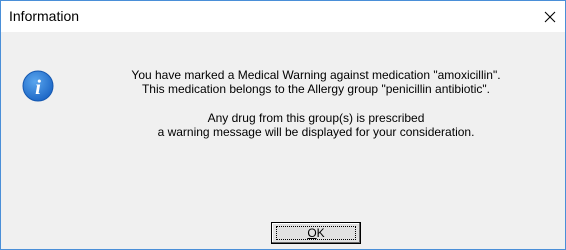 Image resolution: width=566 pixels, height=250 pixels. I want to click on ok-button: OK, so click(316, 233).